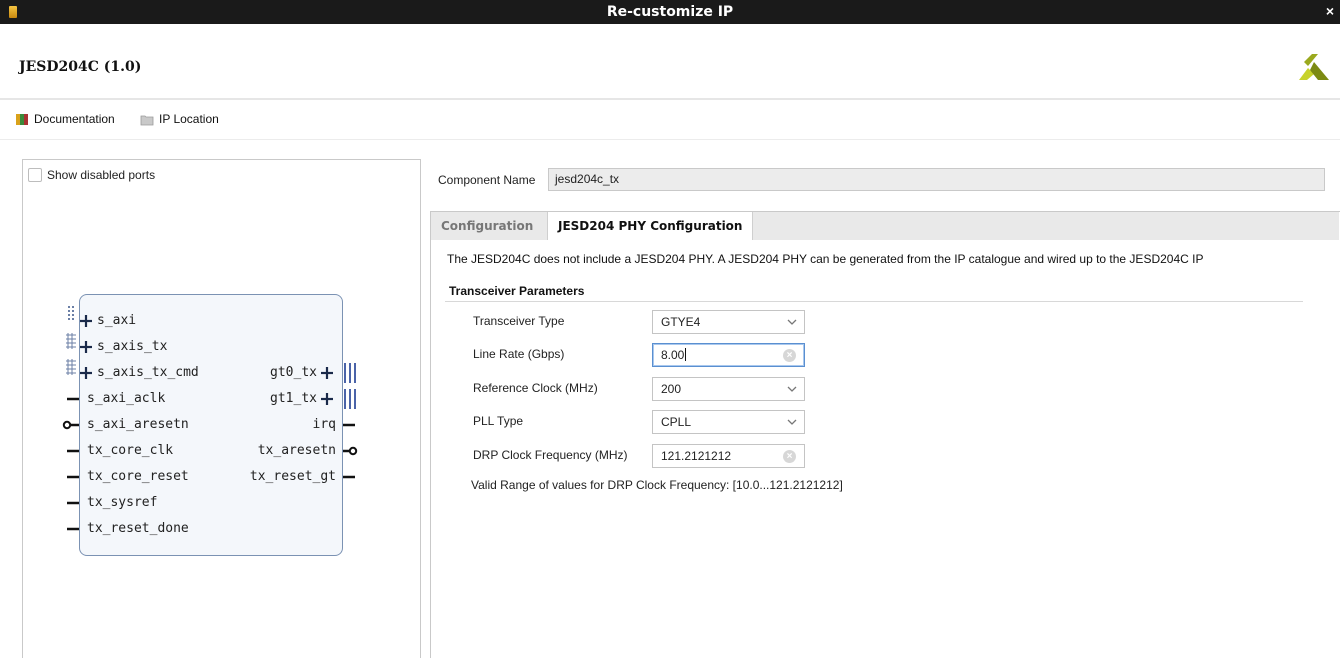 This screenshot has width=1340, height=659. What do you see at coordinates (1330, 11) in the screenshot?
I see `close-icon: ×` at bounding box center [1330, 11].